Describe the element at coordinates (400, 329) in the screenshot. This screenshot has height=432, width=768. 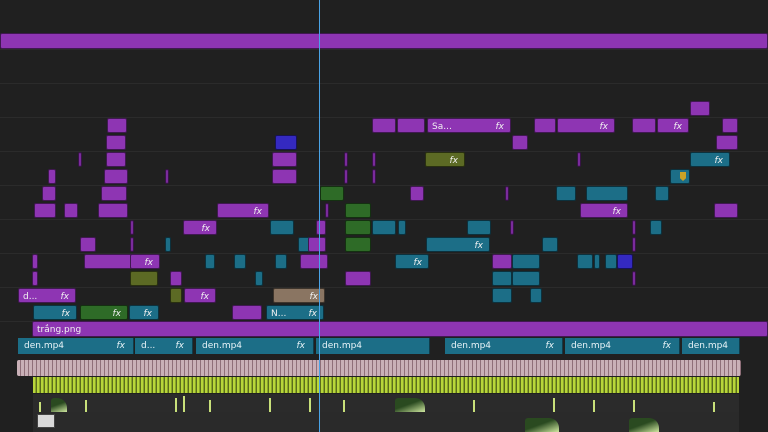
I see `image-clip-trang: trắng.png` at that location.